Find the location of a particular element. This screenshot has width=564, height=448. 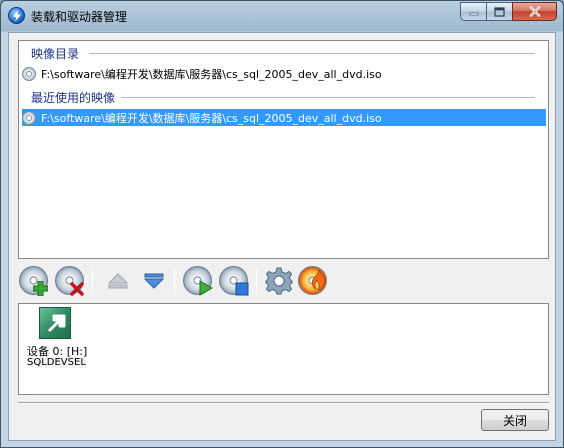

add-icon is located at coordinates (40, 288).